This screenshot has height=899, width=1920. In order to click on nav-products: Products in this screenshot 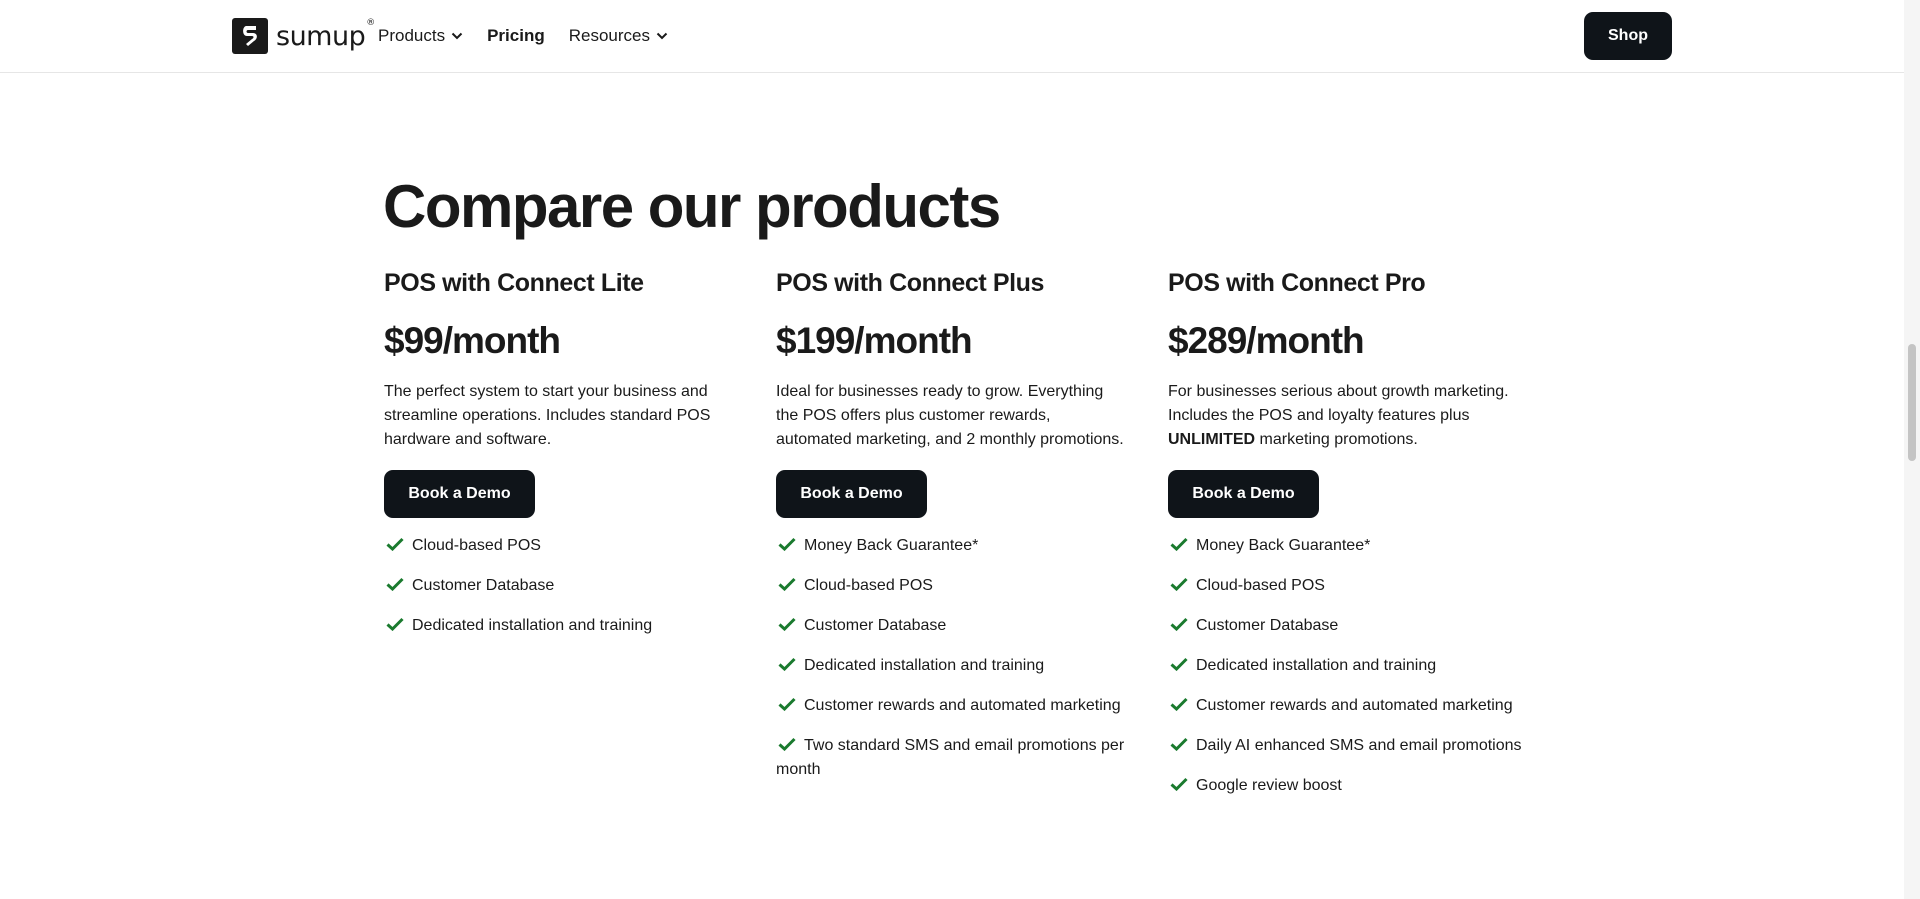, I will do `click(420, 36)`.